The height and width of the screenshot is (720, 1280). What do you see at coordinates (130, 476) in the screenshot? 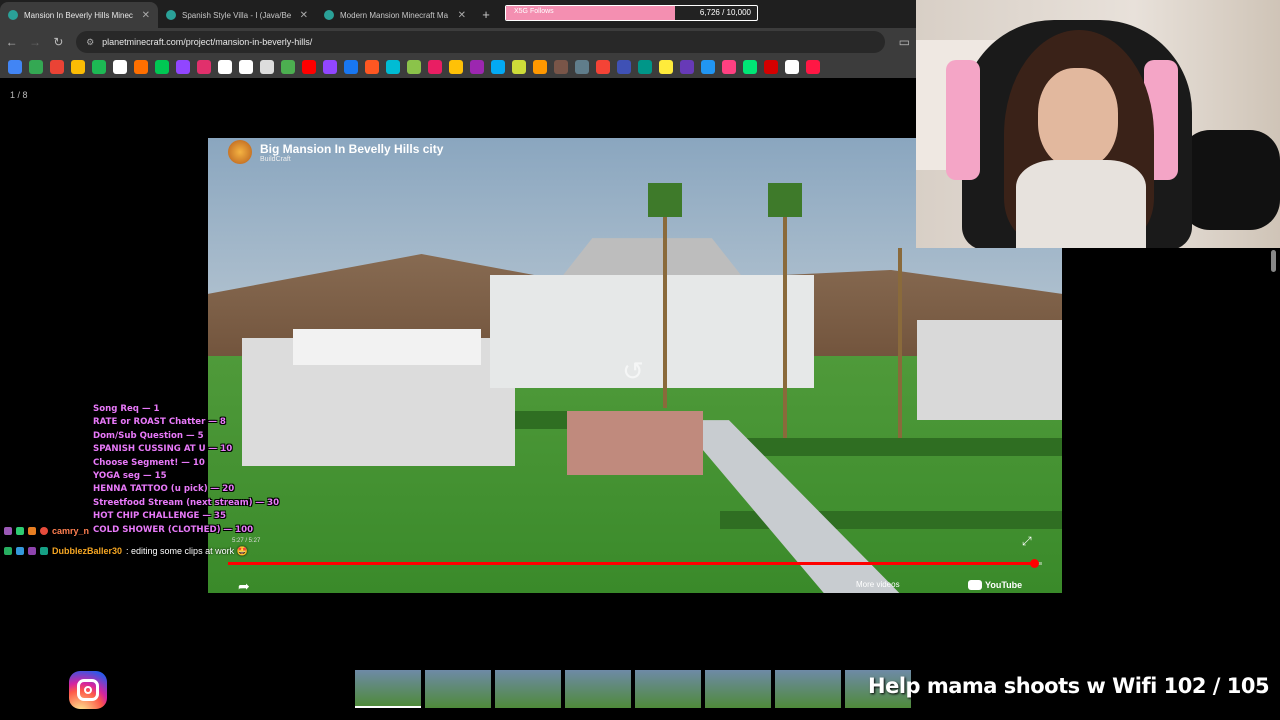
I see `menu-item: YOGA seg — 15` at bounding box center [130, 476].